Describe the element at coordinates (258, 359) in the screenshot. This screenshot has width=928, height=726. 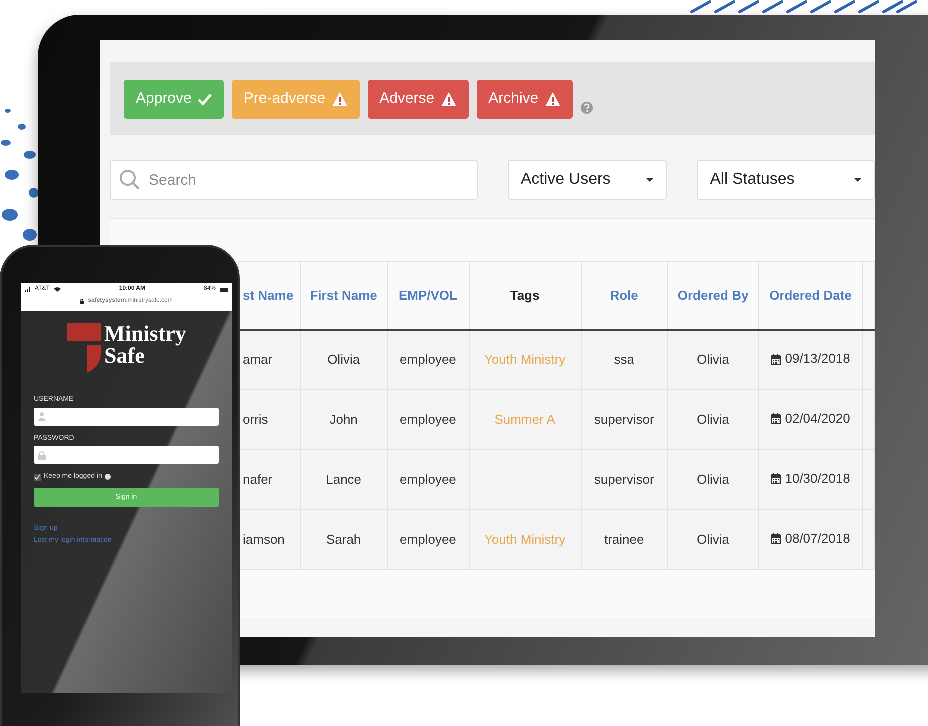
I see `table-cell-text: amar` at that location.